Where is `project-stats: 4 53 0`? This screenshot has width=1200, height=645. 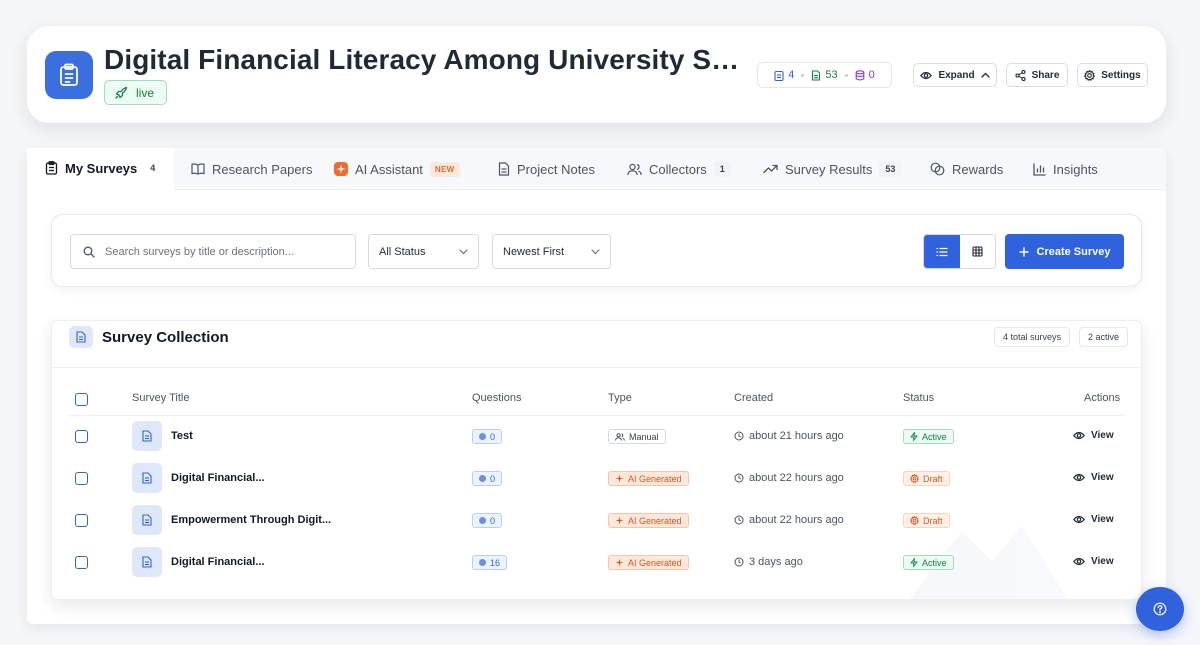 project-stats: 4 53 0 is located at coordinates (824, 75).